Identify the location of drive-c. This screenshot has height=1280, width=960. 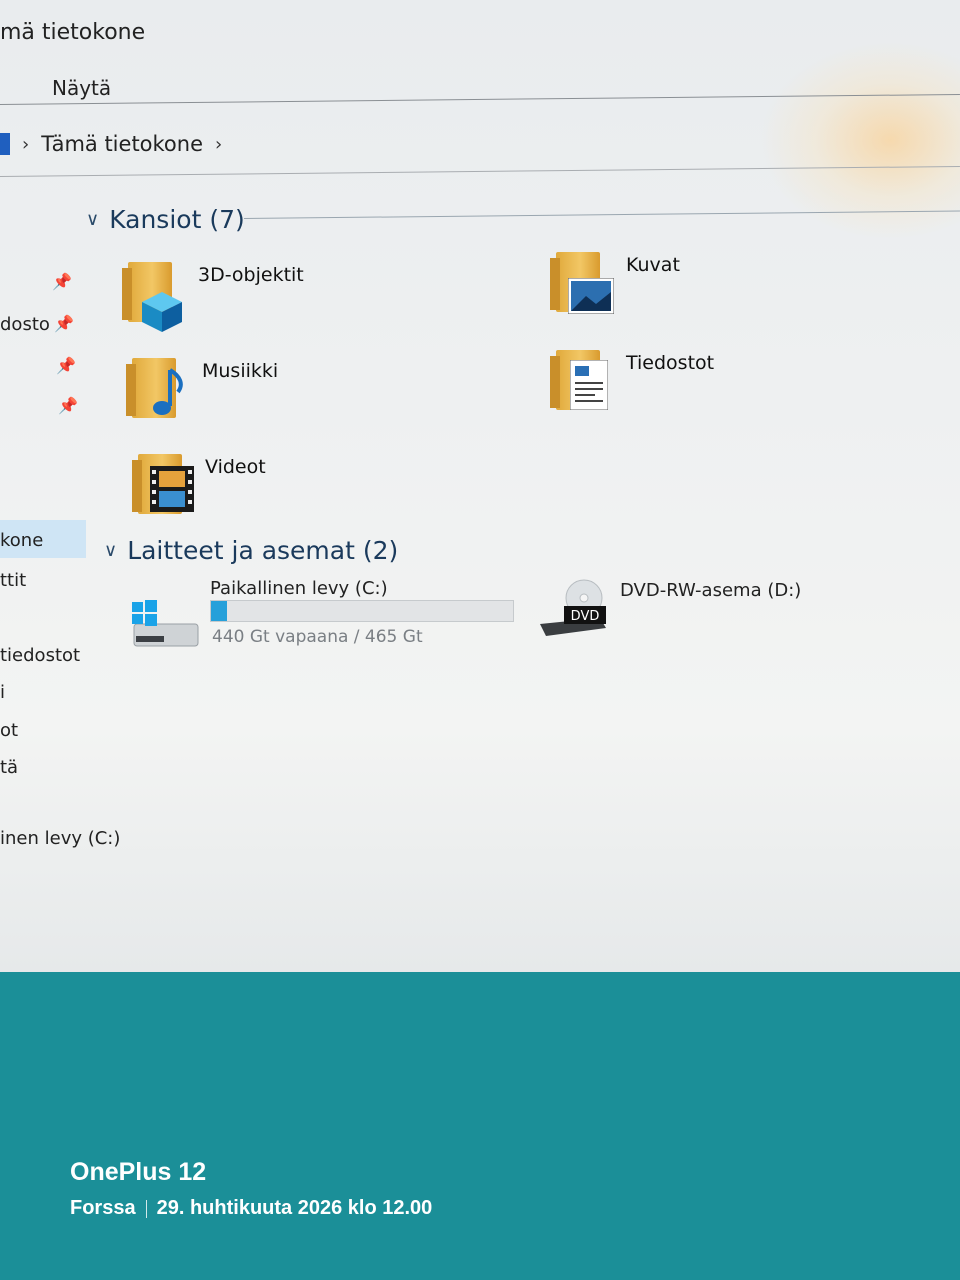
(165, 627).